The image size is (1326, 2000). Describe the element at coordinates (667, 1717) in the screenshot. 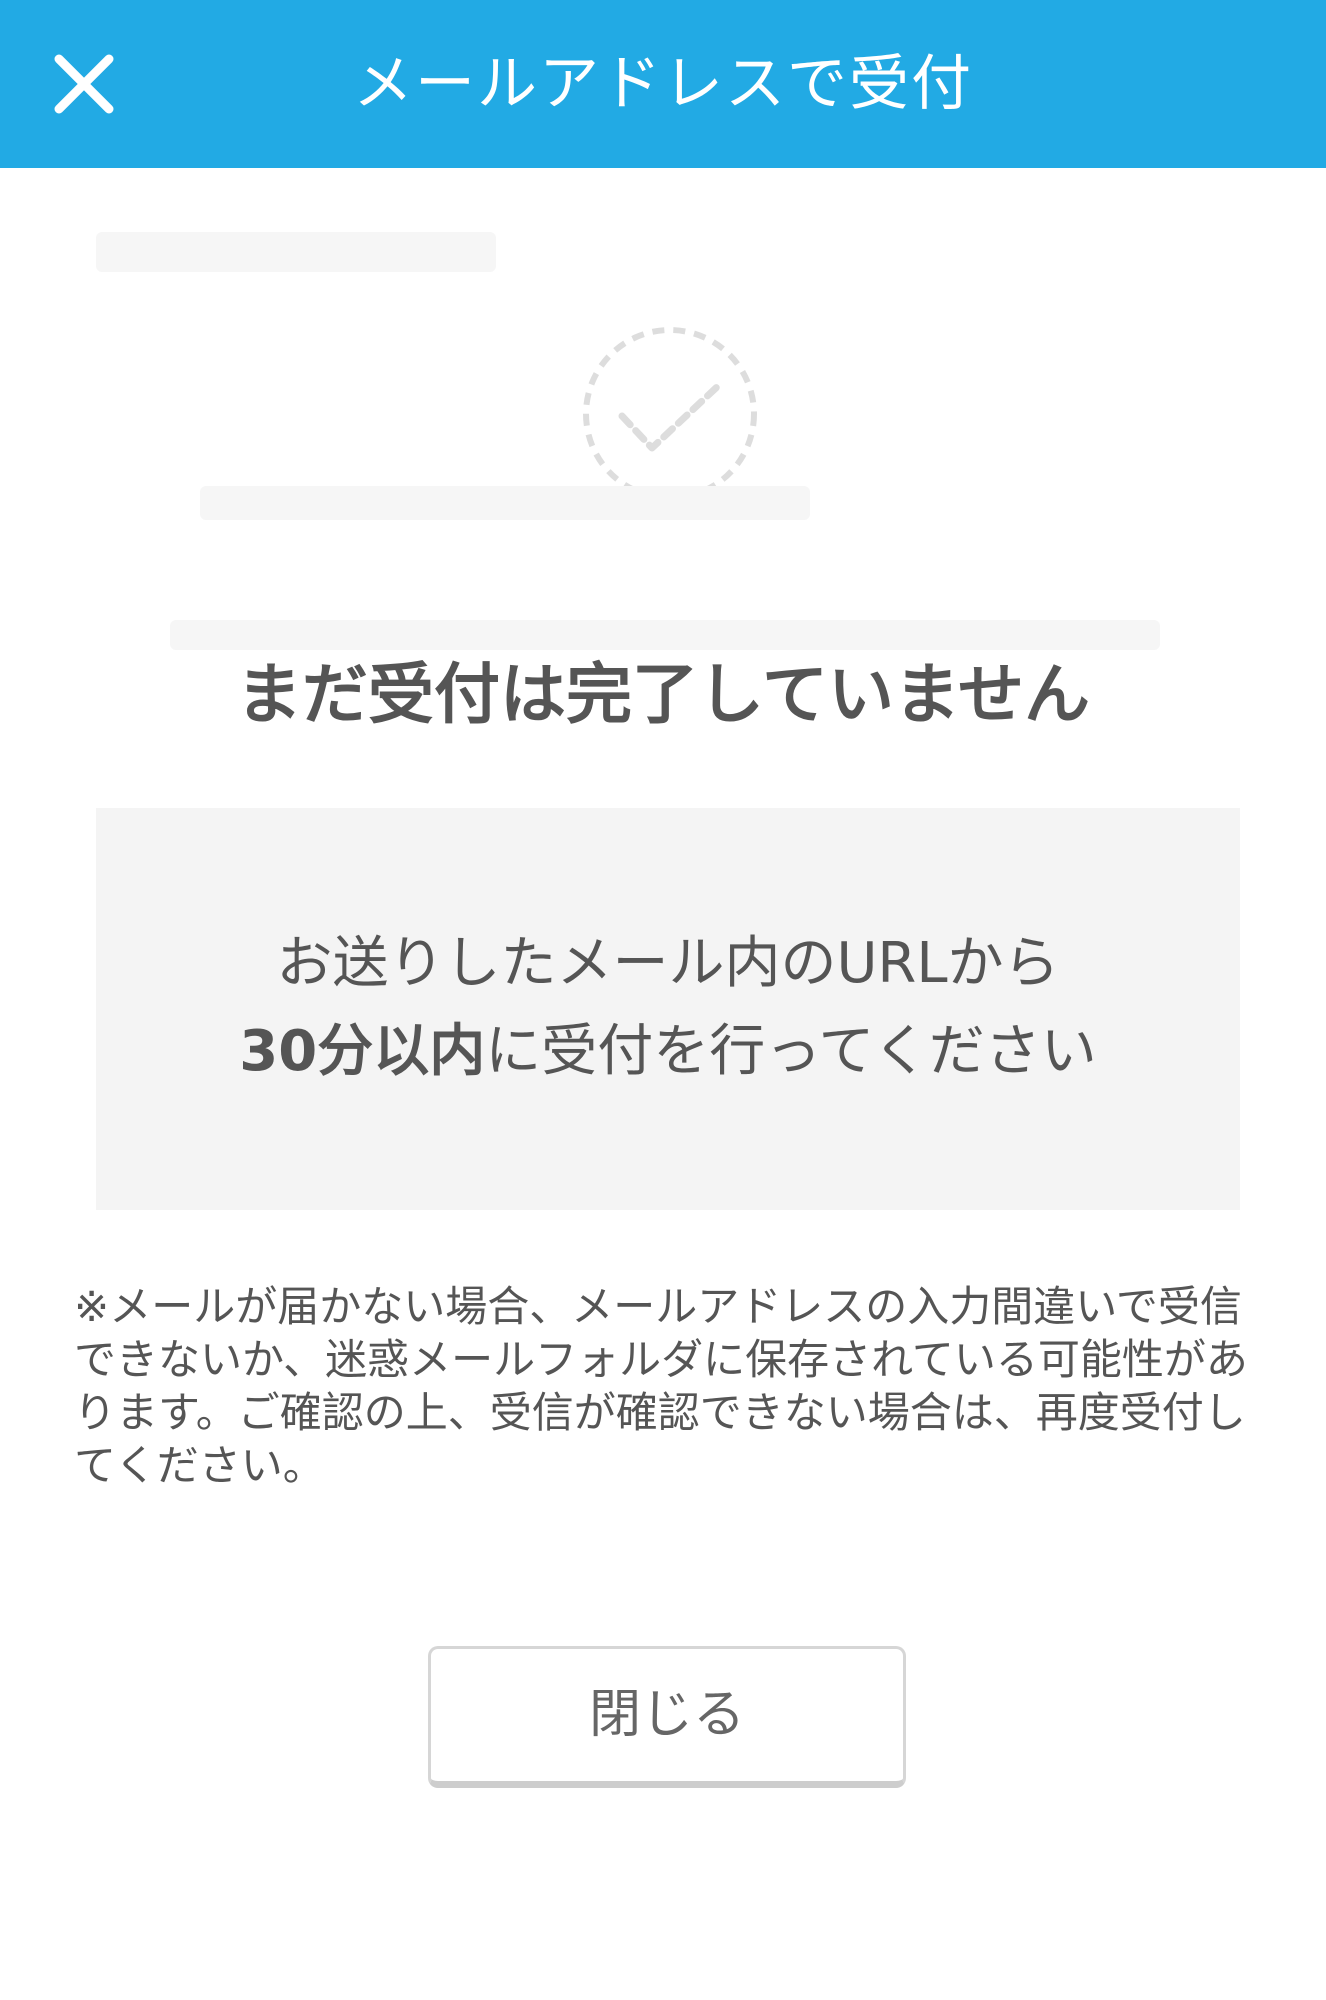

I see `close-dialog-button: 閉じる` at that location.